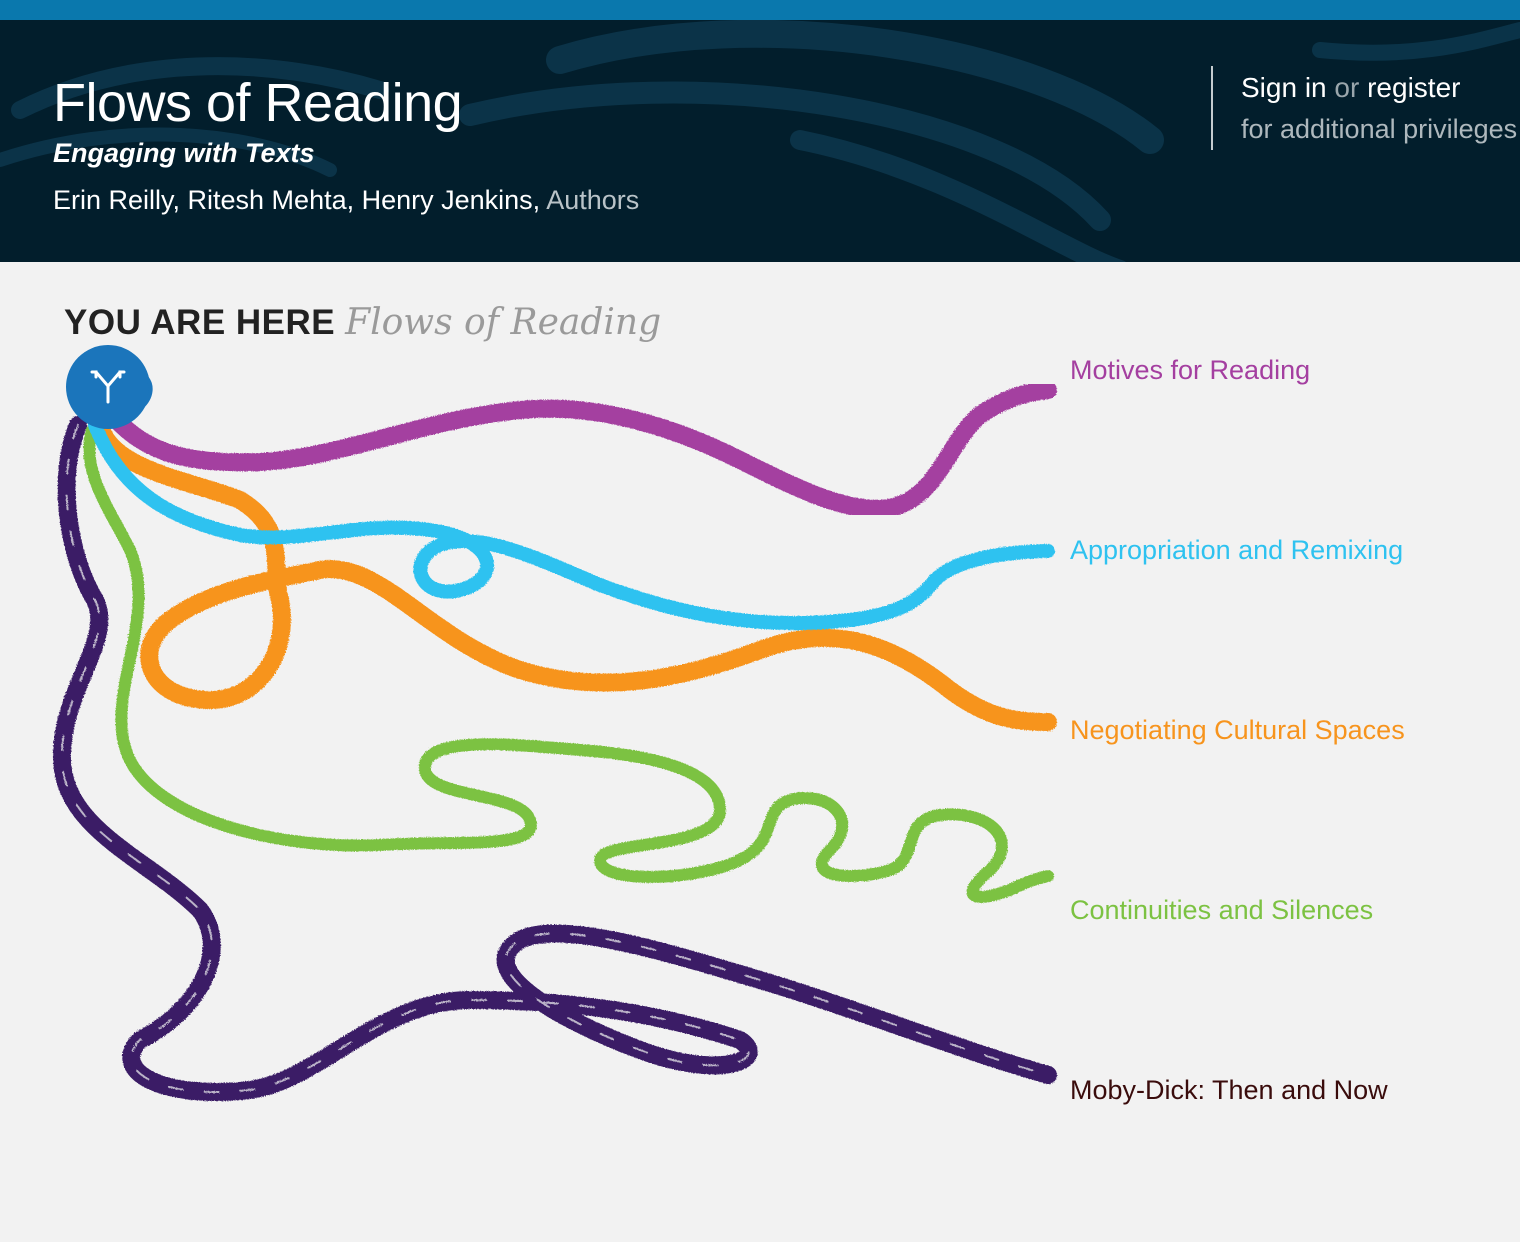  I want to click on flow-motives, so click(578, 449).